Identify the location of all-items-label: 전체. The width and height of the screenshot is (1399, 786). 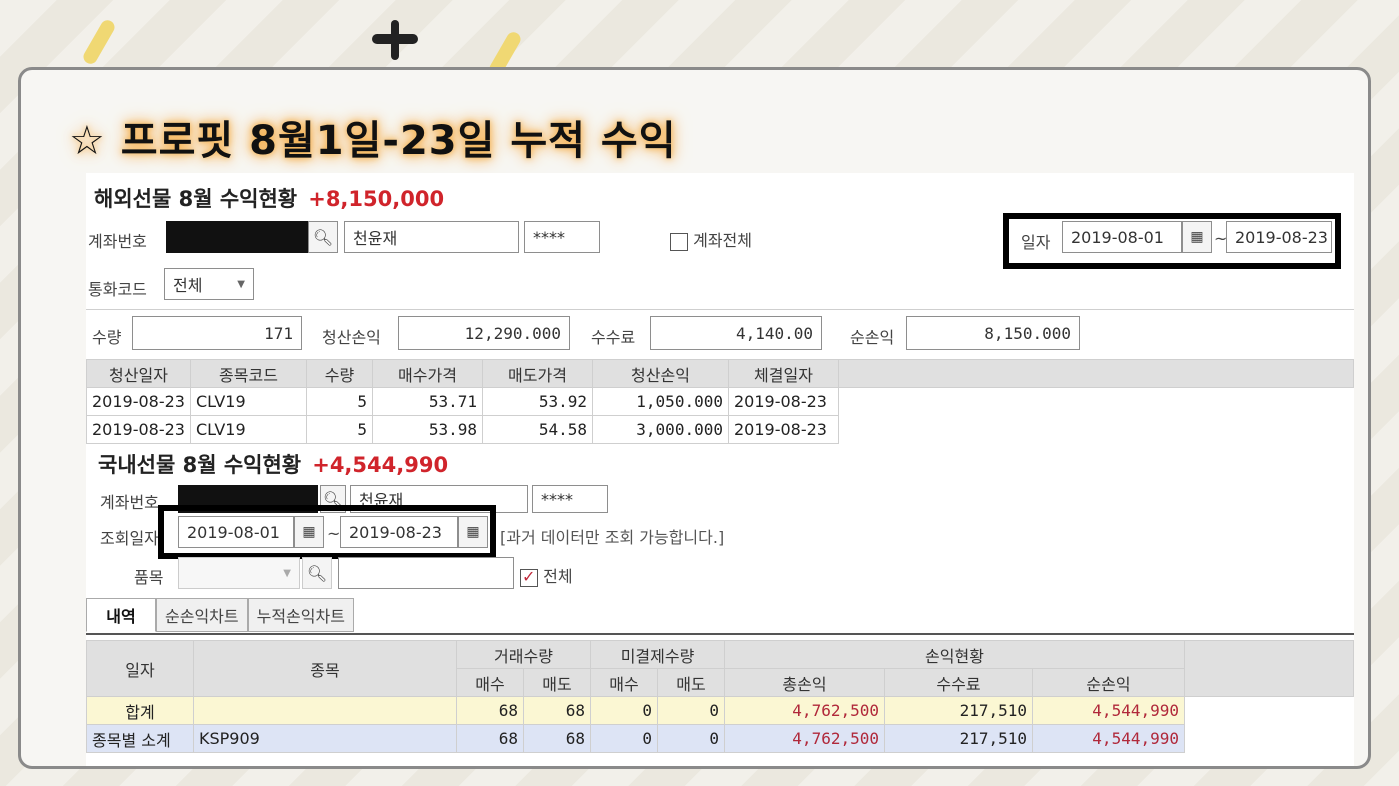
(558, 576).